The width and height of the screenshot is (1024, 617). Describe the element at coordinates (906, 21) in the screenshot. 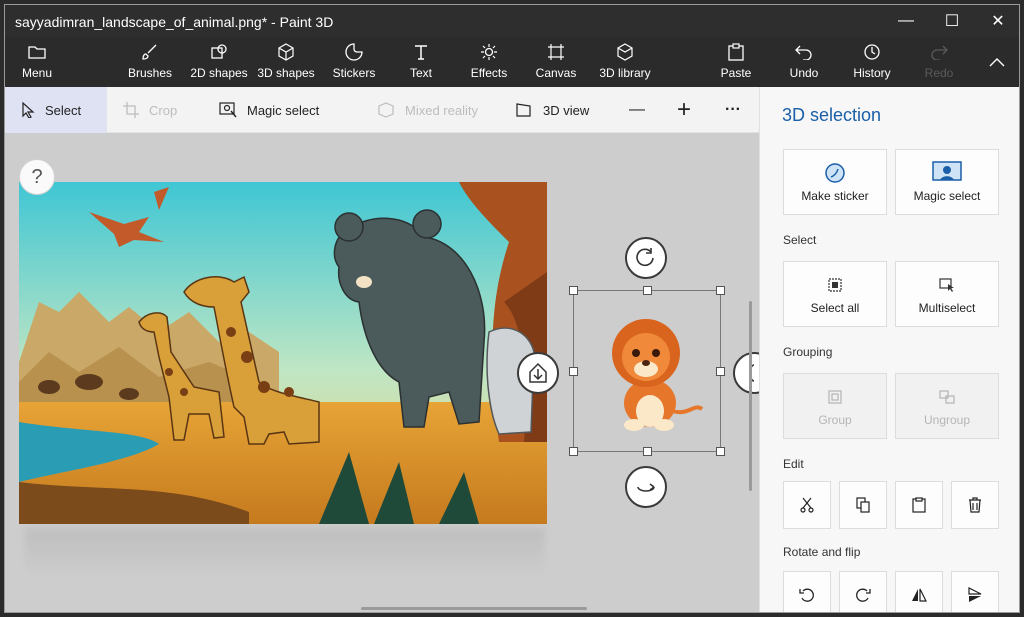

I see `minimize-button: —` at that location.